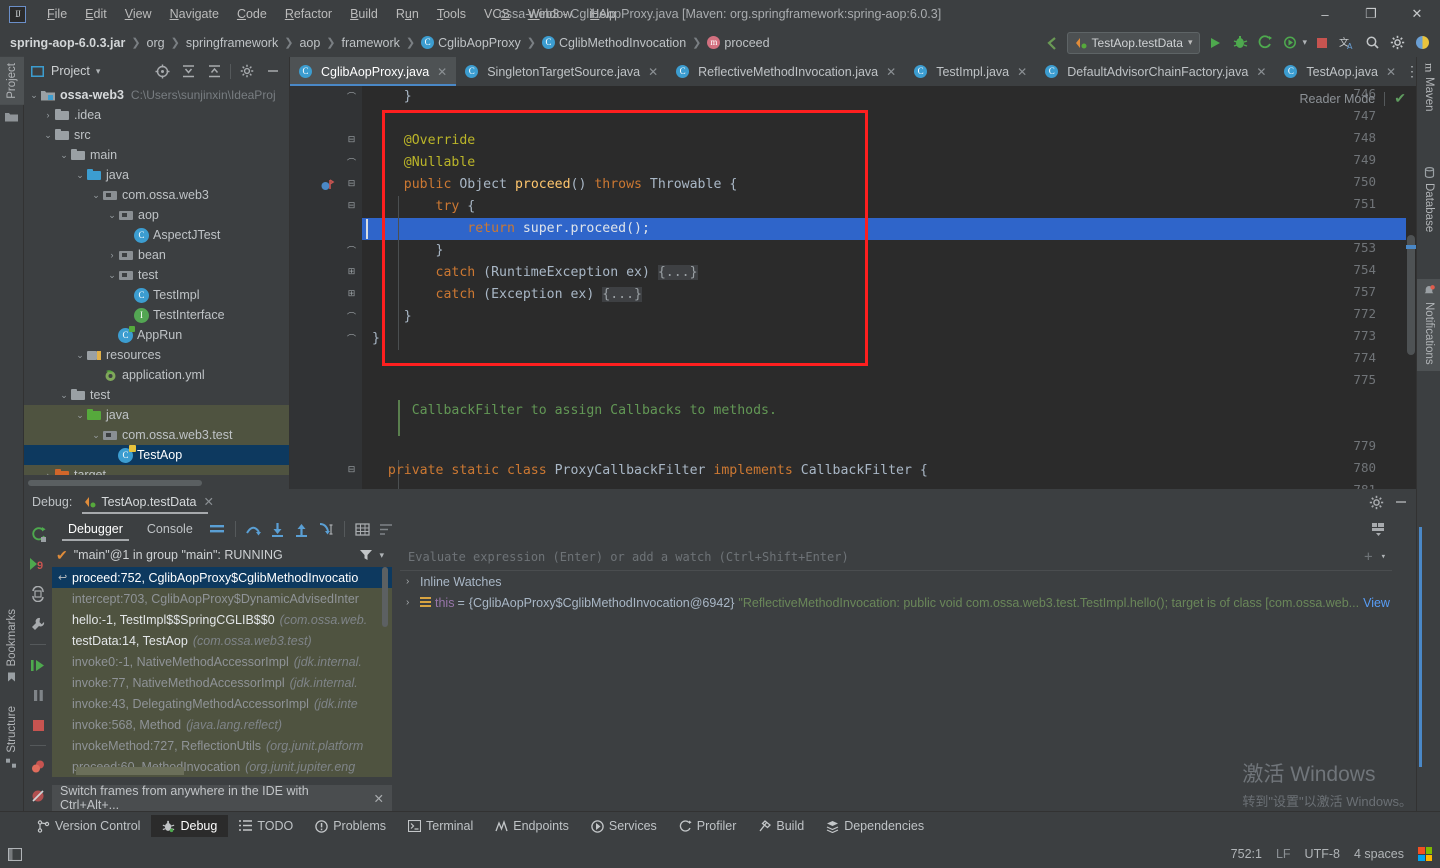 The height and width of the screenshot is (868, 1440). What do you see at coordinates (156, 155) in the screenshot?
I see `tree-item-main: ⌄ main` at bounding box center [156, 155].